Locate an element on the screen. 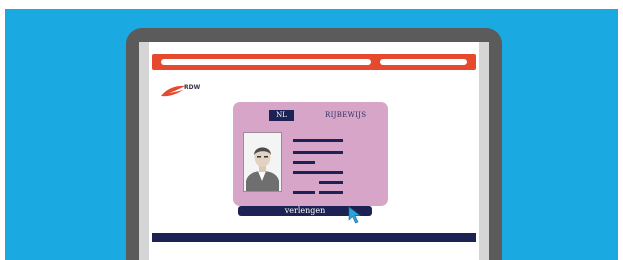 This screenshot has height=260, width=623. driving-license-card: NL RIJBEWIJS is located at coordinates (310, 154).